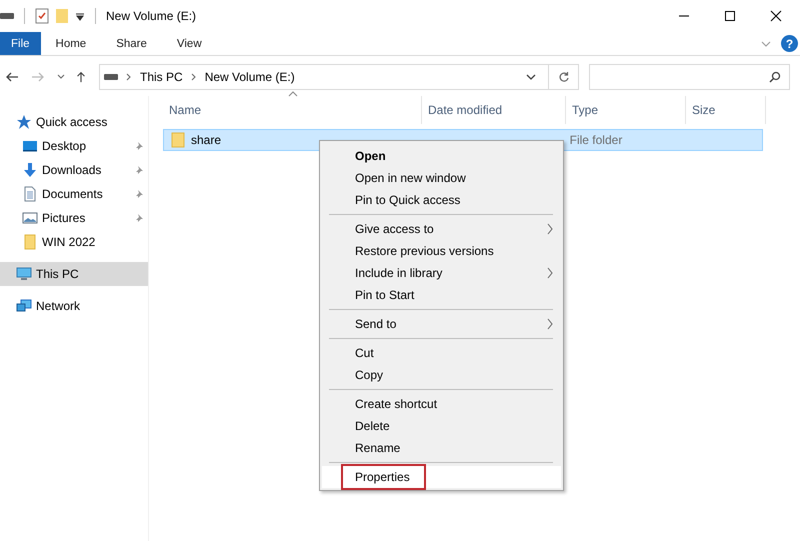  What do you see at coordinates (81, 77) in the screenshot?
I see `up-arrow-icon` at bounding box center [81, 77].